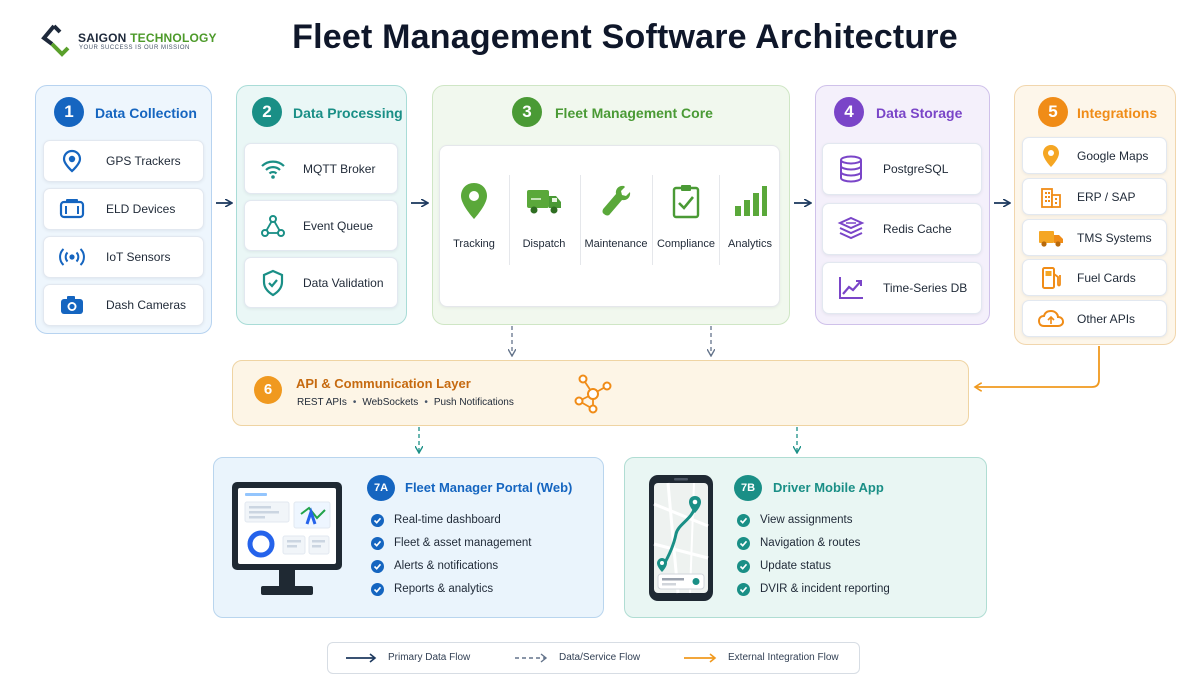  I want to click on panel-2-title: Data Processing, so click(348, 113).